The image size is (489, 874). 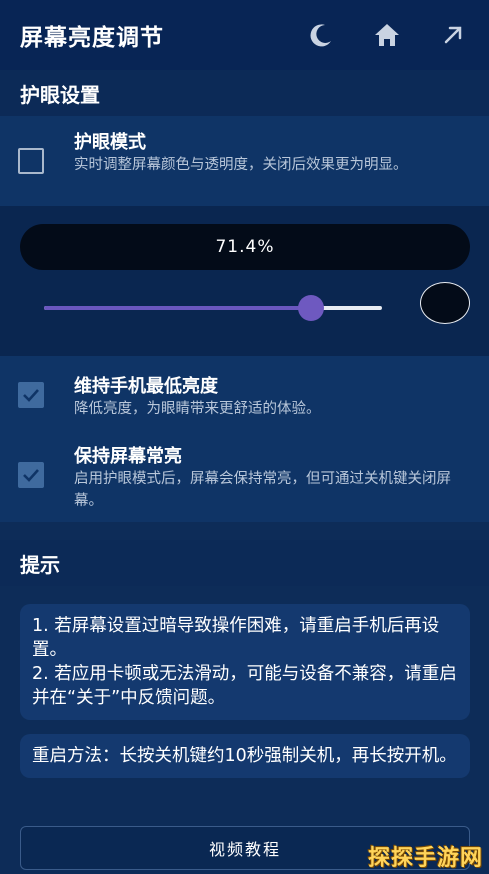 I want to click on eye-mode-title: 护眼模式, so click(x=110, y=142).